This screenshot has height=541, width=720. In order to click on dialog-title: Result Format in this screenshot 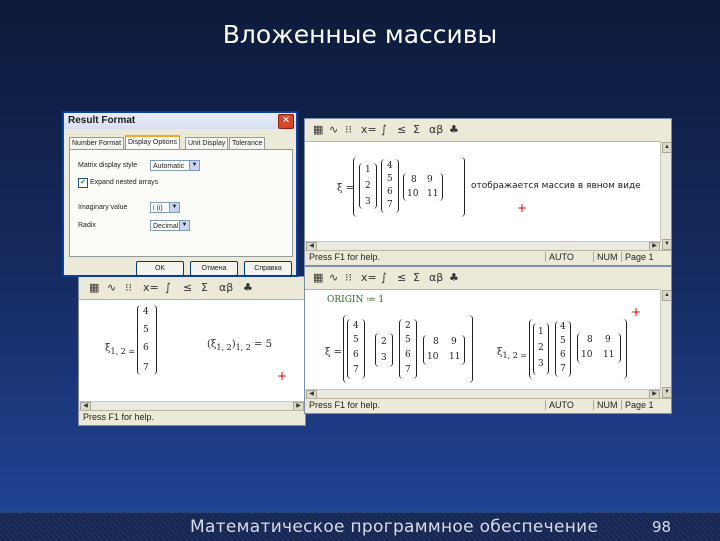, I will do `click(180, 121)`.